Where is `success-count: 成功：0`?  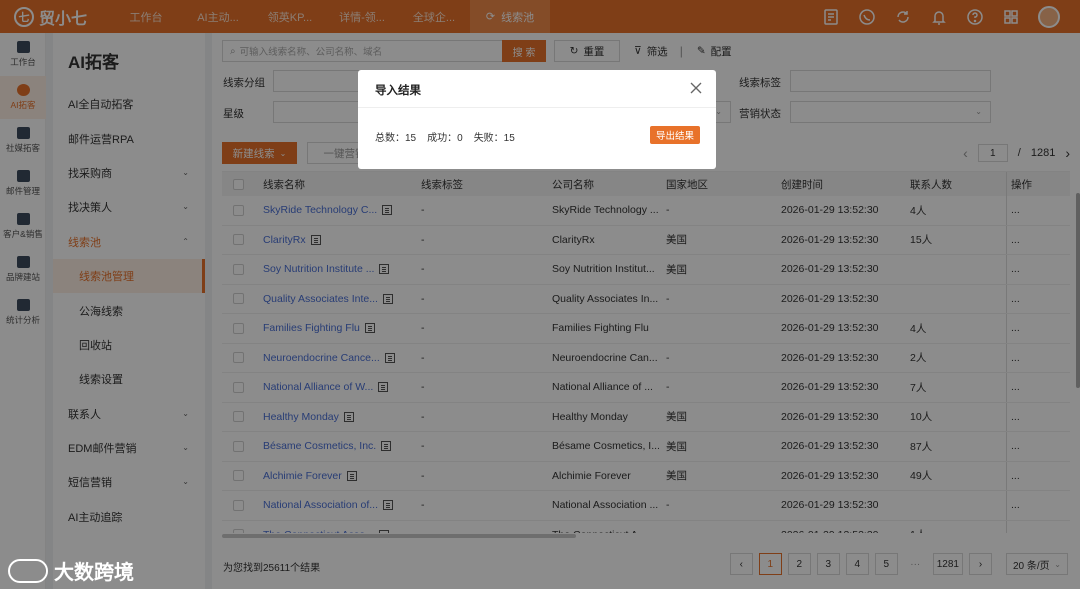
success-count: 成功：0 is located at coordinates (445, 138).